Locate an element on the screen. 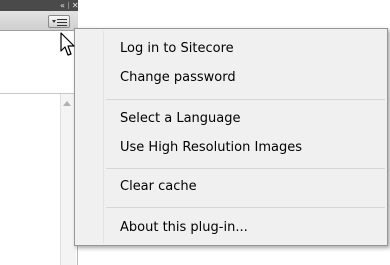 This screenshot has height=265, width=390. menu-gutter is located at coordinates (89, 137).